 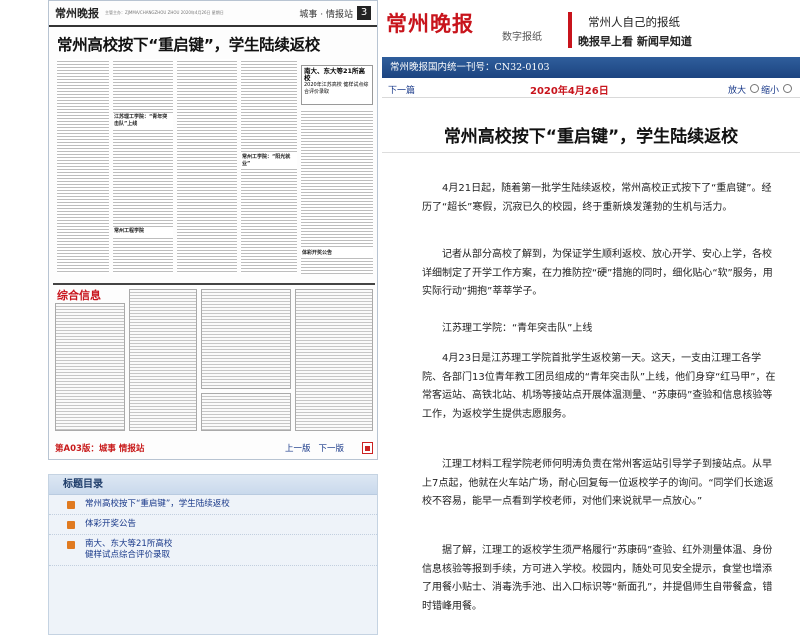 What do you see at coordinates (331, 448) in the screenshot?
I see `next-page-link: 下一版` at bounding box center [331, 448].